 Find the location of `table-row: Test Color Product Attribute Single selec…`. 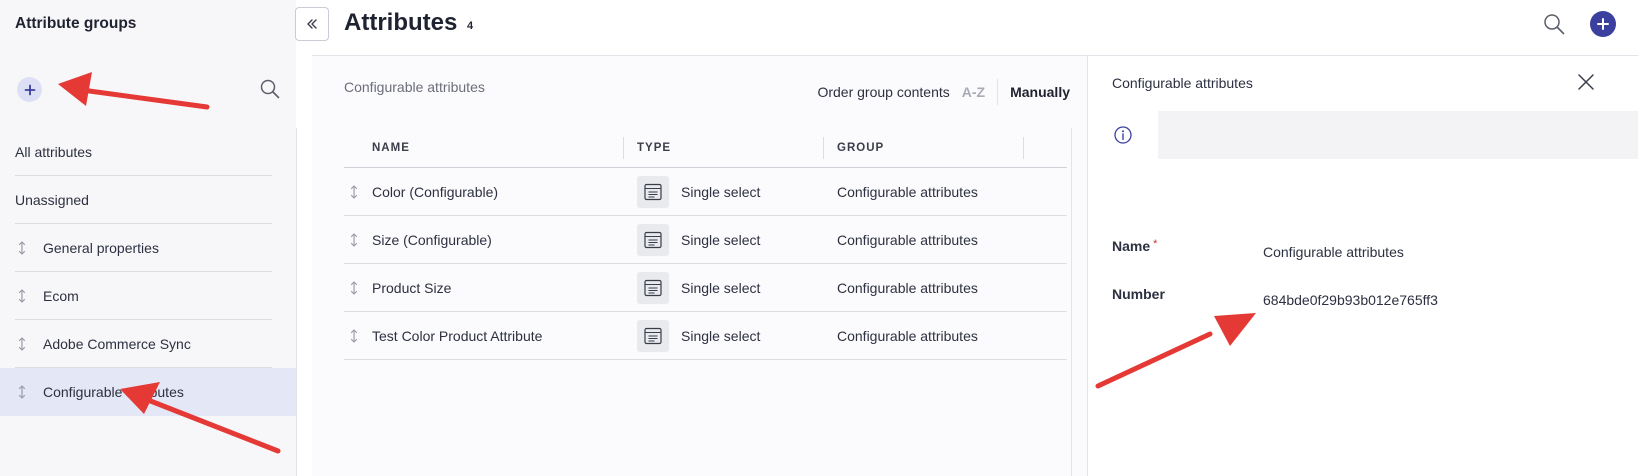

table-row: Test Color Product Attribute Single selec… is located at coordinates (705, 336).